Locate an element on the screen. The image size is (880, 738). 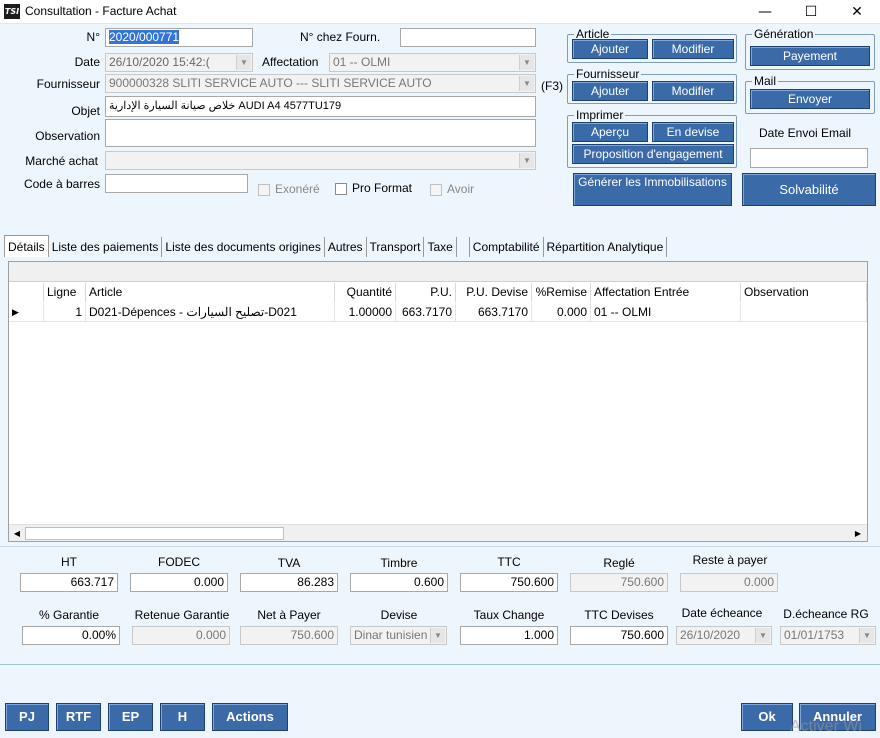
column-header: Quantité is located at coordinates (365, 292).